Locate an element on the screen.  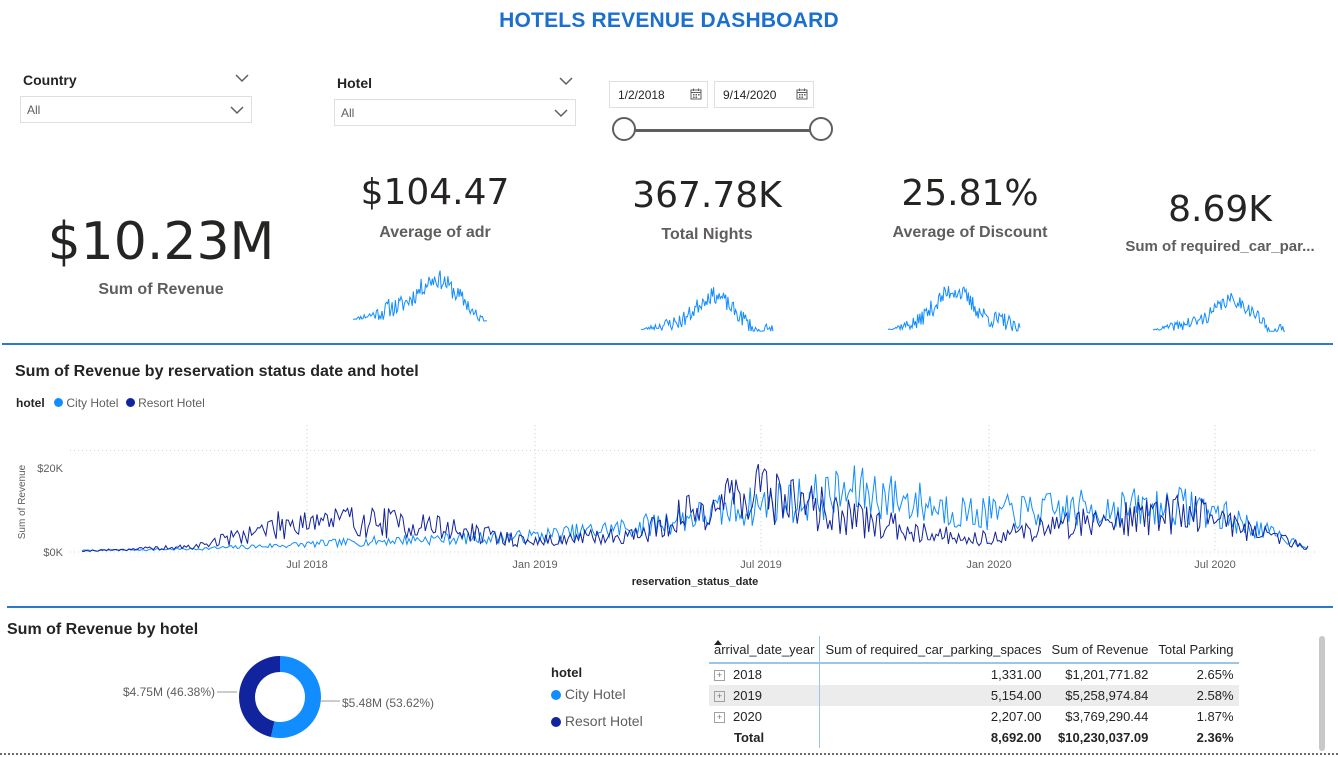
end-date-input: 9/14/2020 is located at coordinates (764, 94).